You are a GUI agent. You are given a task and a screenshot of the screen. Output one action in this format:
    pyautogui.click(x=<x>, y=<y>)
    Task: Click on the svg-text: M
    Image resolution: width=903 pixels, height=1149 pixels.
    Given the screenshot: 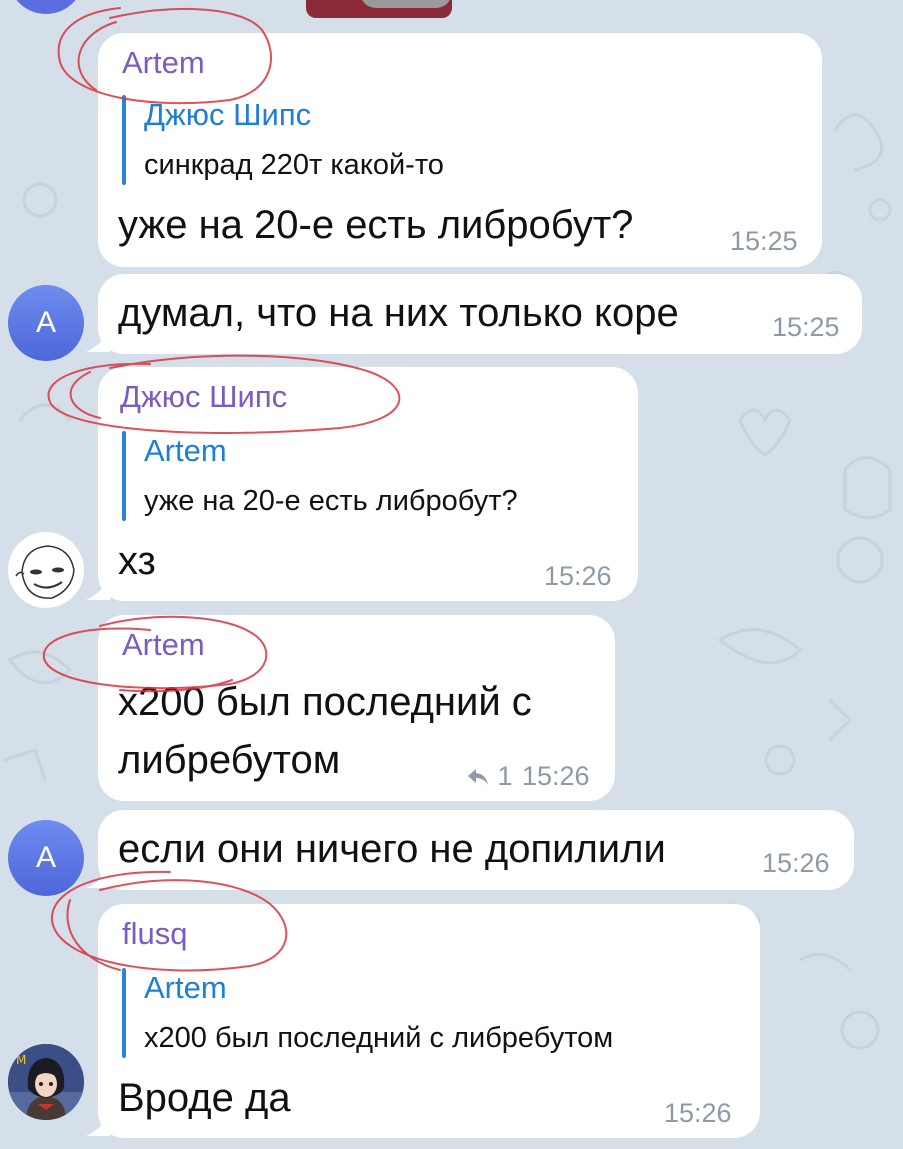 What is the action you would take?
    pyautogui.click(x=21, y=1060)
    